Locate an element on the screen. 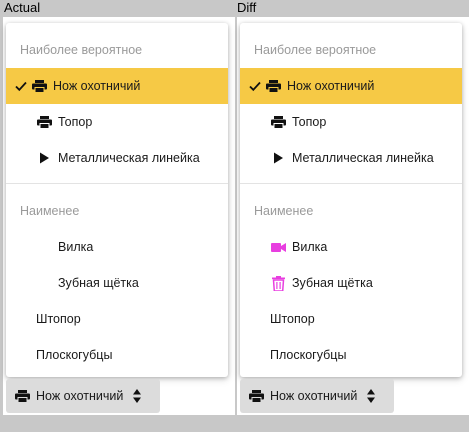  panel-title-actual: Actual is located at coordinates (22, 7).